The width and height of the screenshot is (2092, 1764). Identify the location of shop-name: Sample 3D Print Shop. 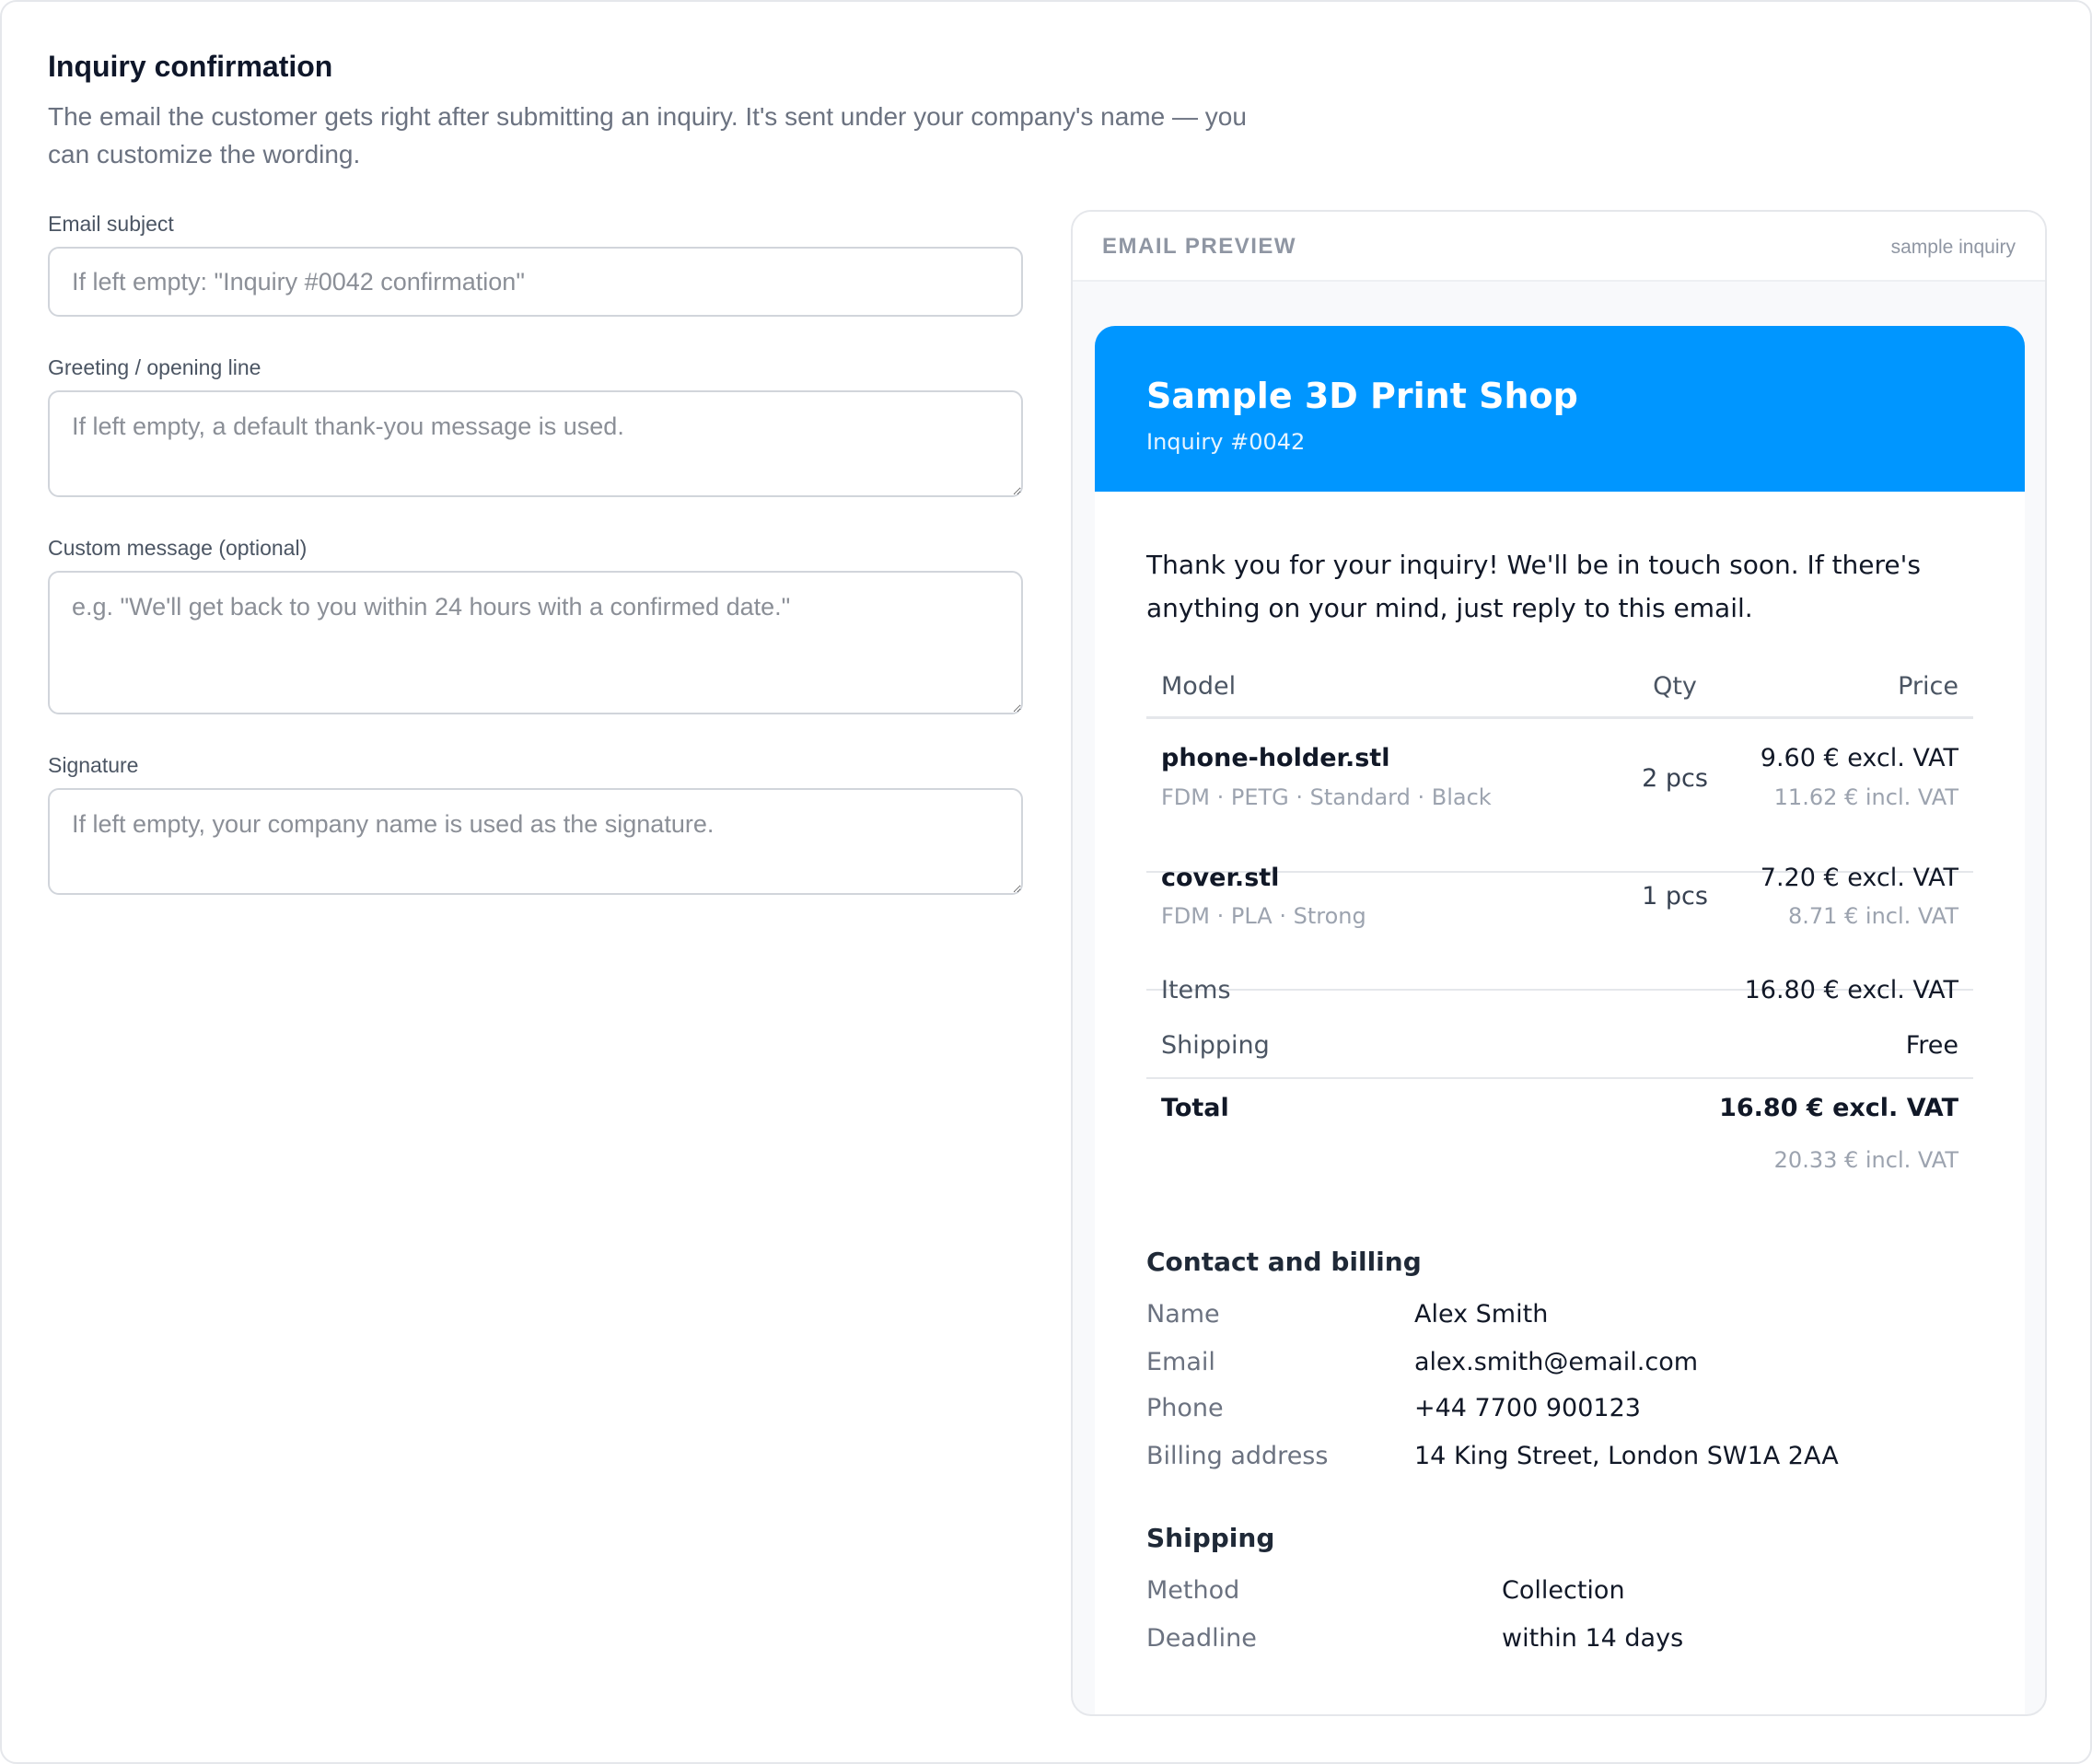
(1362, 396).